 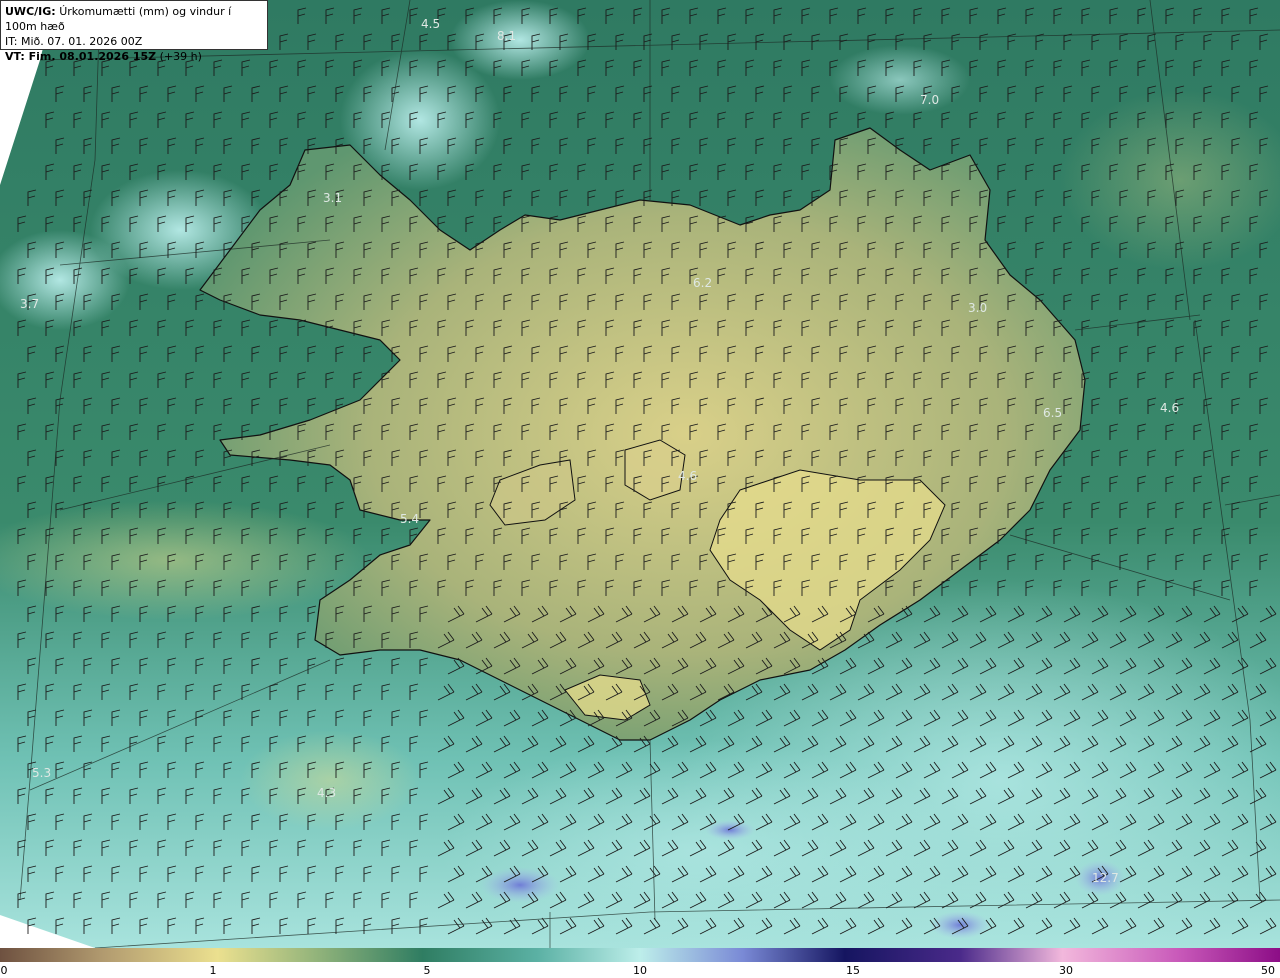 I want to click on colorbar-tick: 15, so click(x=853, y=970).